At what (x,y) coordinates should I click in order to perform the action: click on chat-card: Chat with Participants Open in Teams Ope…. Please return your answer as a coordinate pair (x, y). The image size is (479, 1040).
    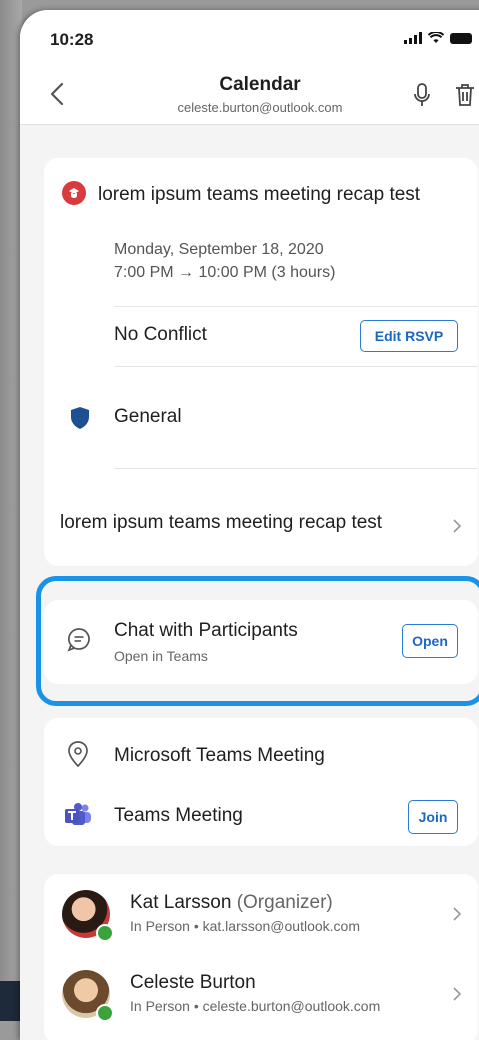
    Looking at the image, I should click on (261, 642).